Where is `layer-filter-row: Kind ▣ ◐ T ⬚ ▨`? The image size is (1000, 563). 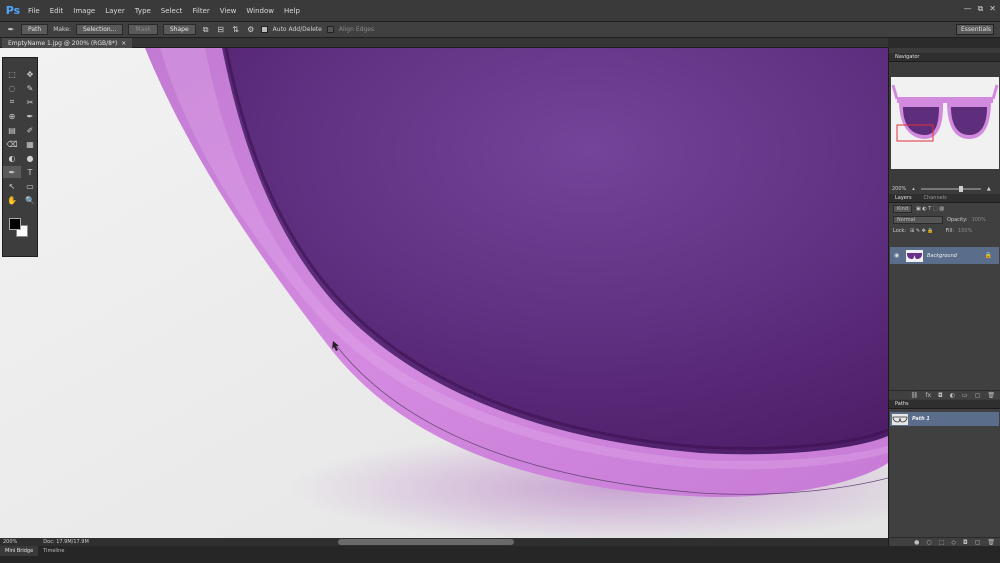
layer-filter-row: Kind ▣ ◐ T ⬚ ▨ is located at coordinates (944, 208).